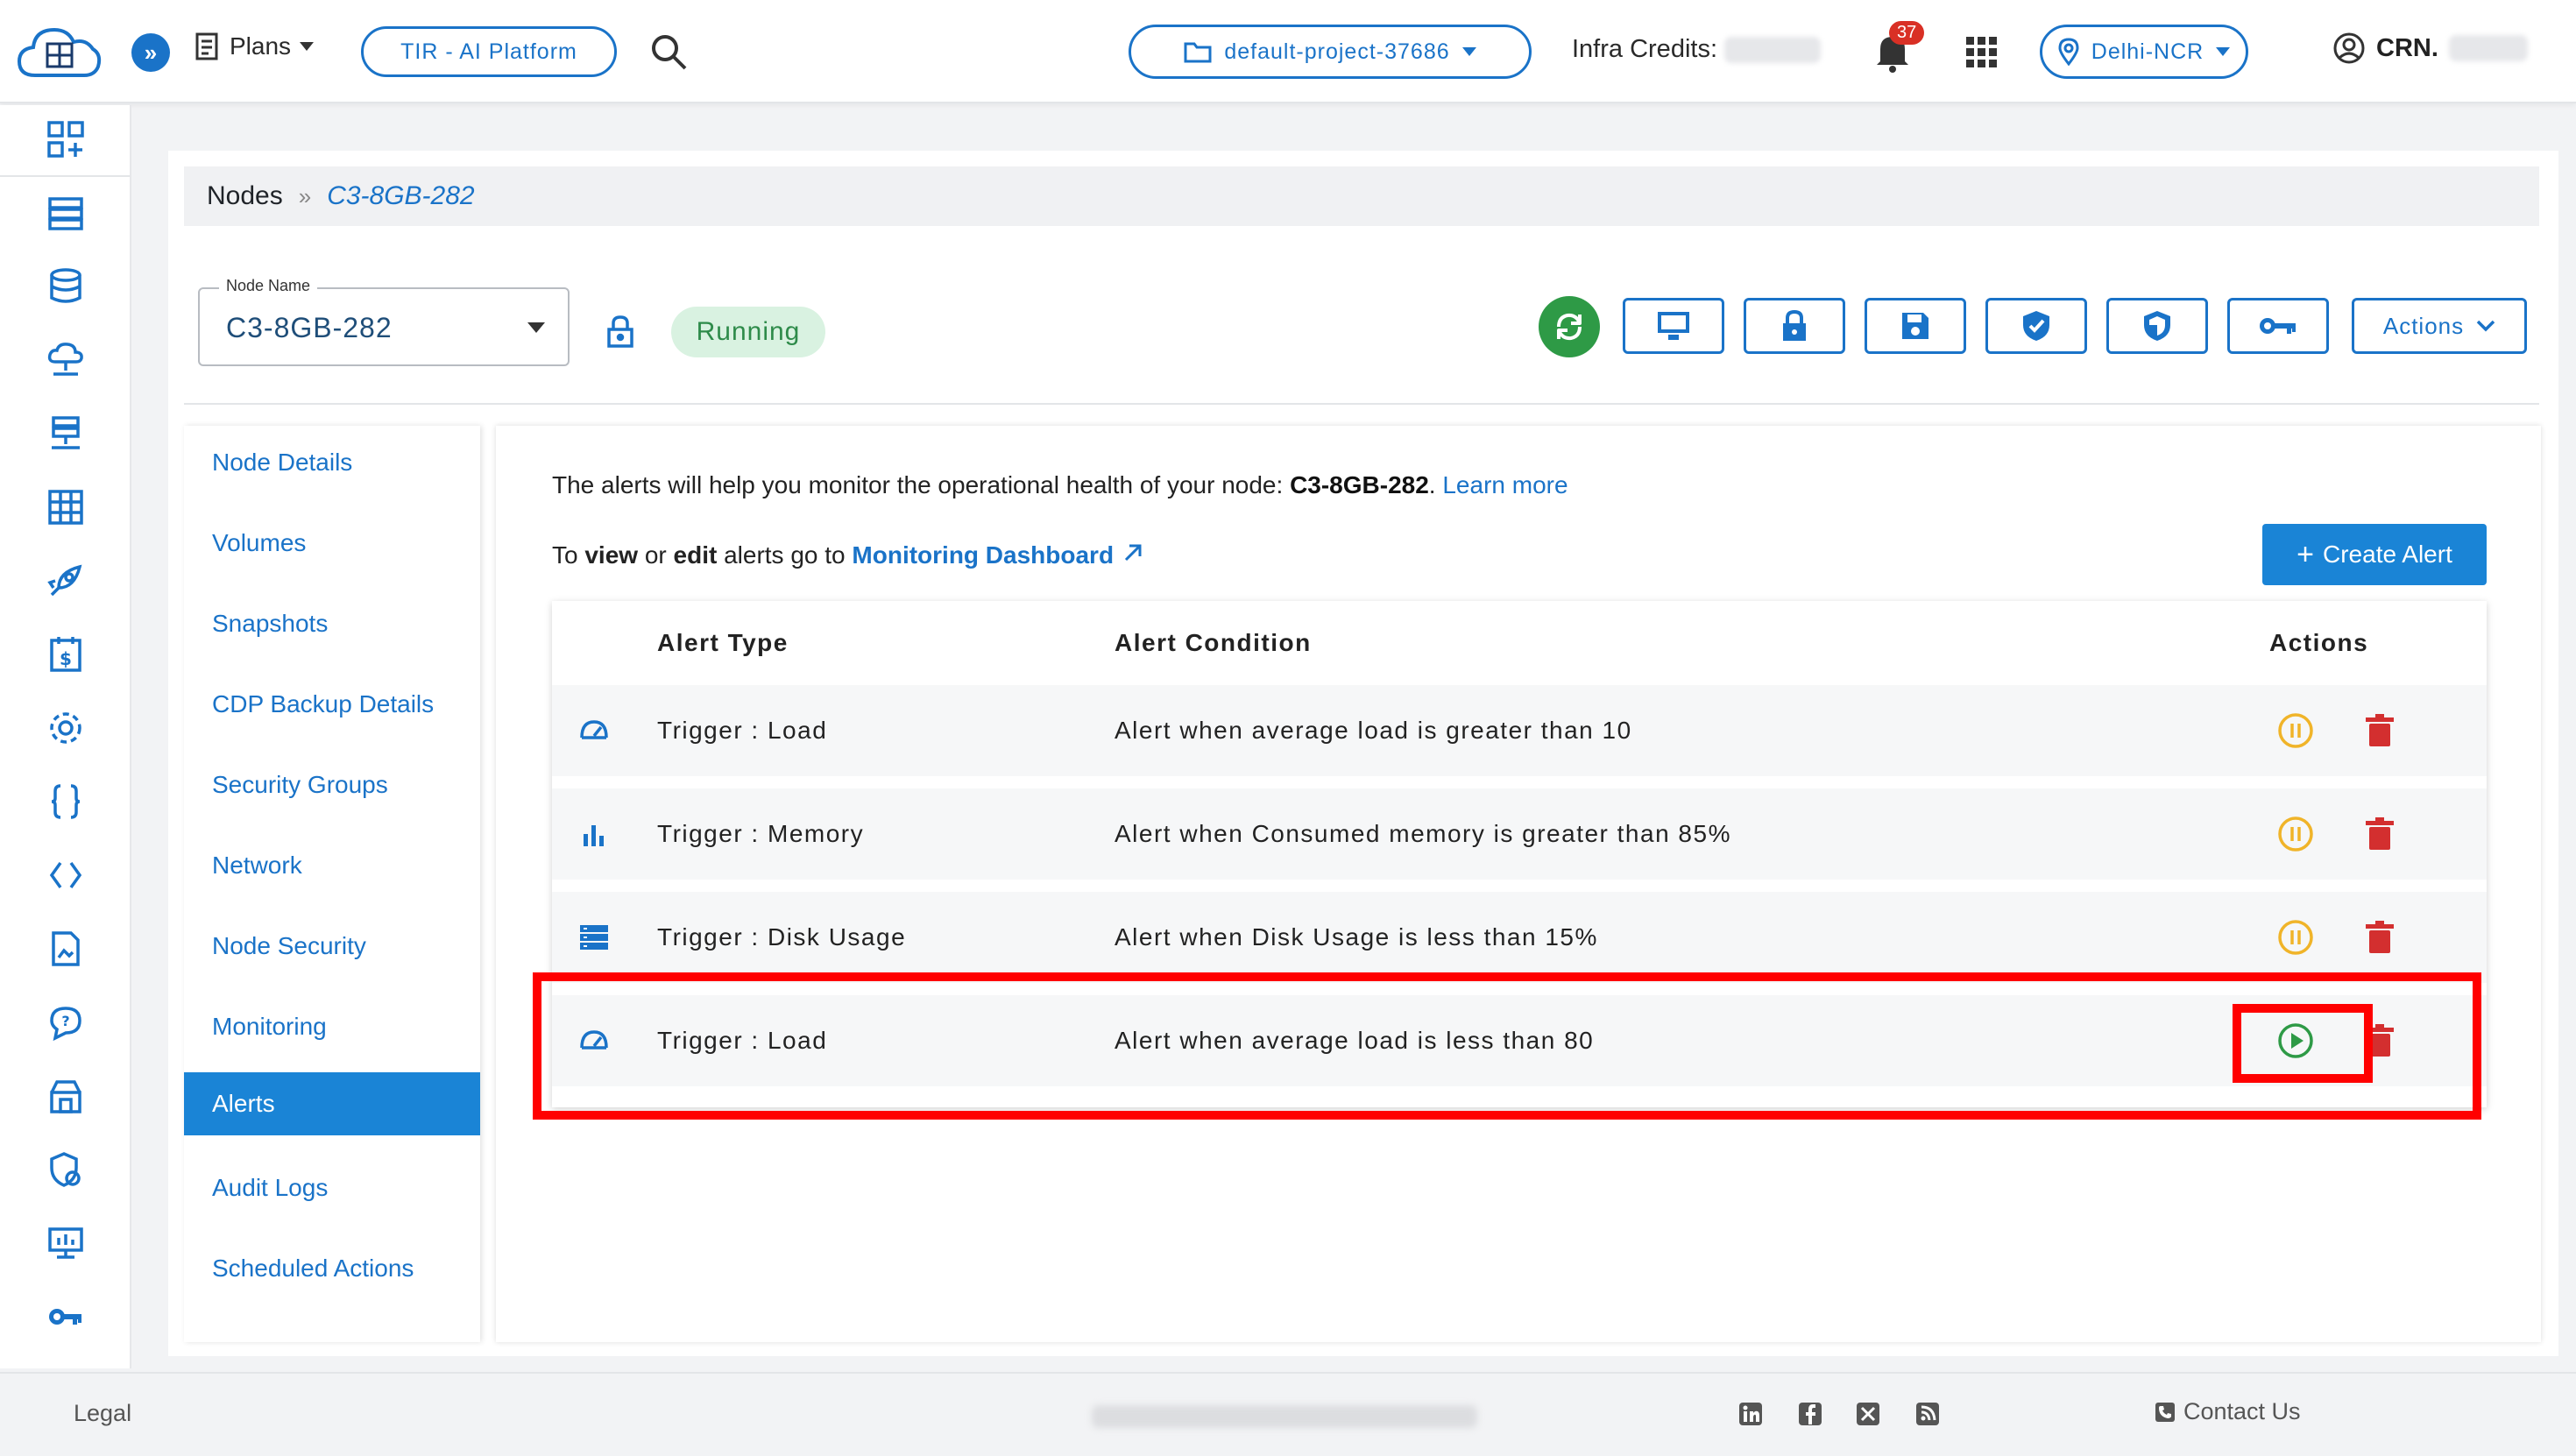  I want to click on search-icon, so click(668, 52).